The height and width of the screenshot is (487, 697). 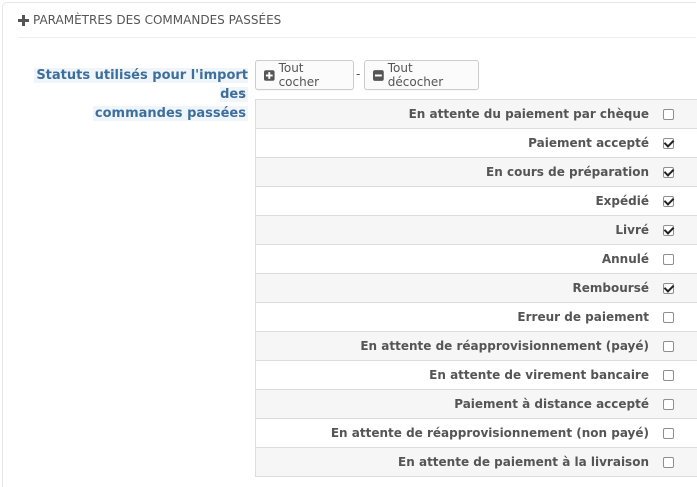 I want to click on status-row: Erreur de paiement, so click(x=476, y=317).